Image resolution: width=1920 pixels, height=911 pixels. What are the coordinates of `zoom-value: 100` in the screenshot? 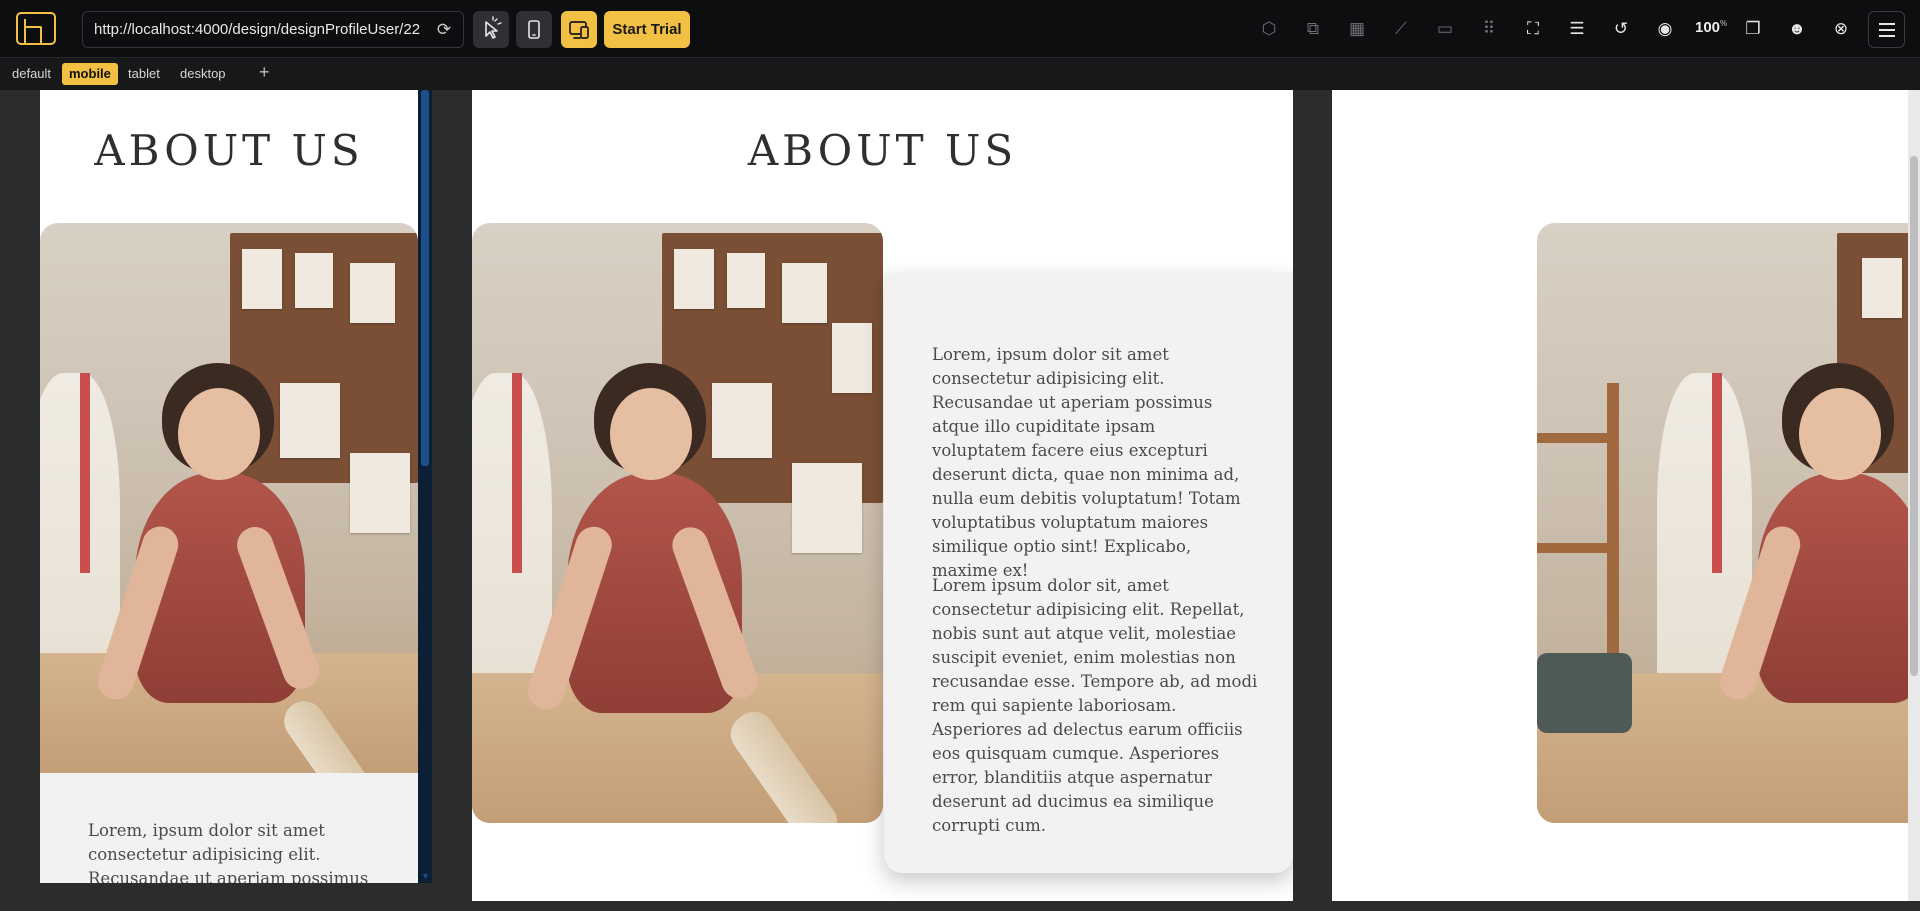 It's located at (1708, 27).